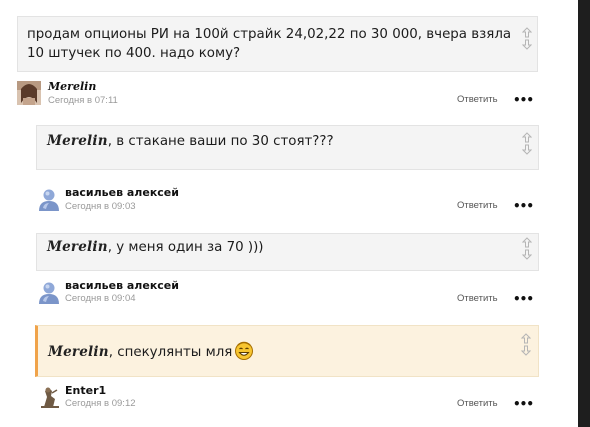 This screenshot has width=590, height=427. I want to click on comment-bubble: Merelin, у меня один за 70 ))), so click(287, 252).